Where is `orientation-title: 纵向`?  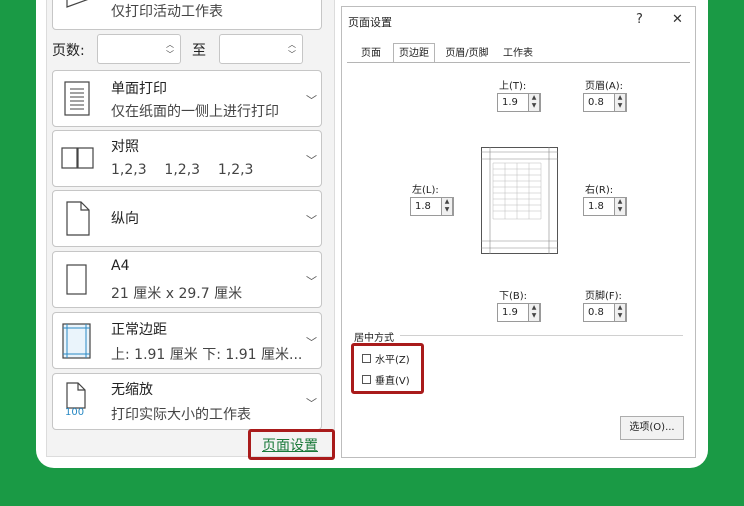 orientation-title: 纵向 is located at coordinates (125, 219).